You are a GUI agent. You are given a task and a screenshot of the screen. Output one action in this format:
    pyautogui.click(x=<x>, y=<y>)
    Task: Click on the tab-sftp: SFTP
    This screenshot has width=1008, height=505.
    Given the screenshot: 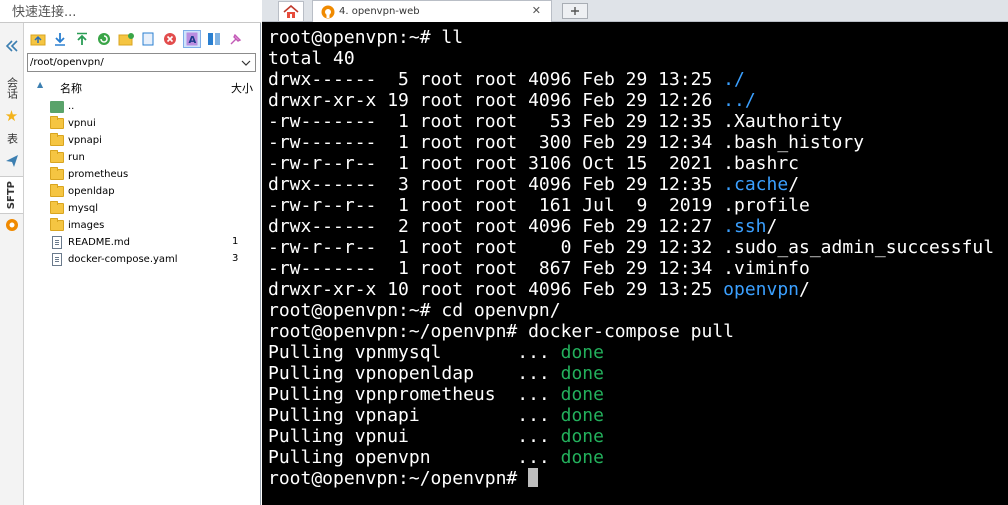 What is the action you would take?
    pyautogui.click(x=11, y=195)
    